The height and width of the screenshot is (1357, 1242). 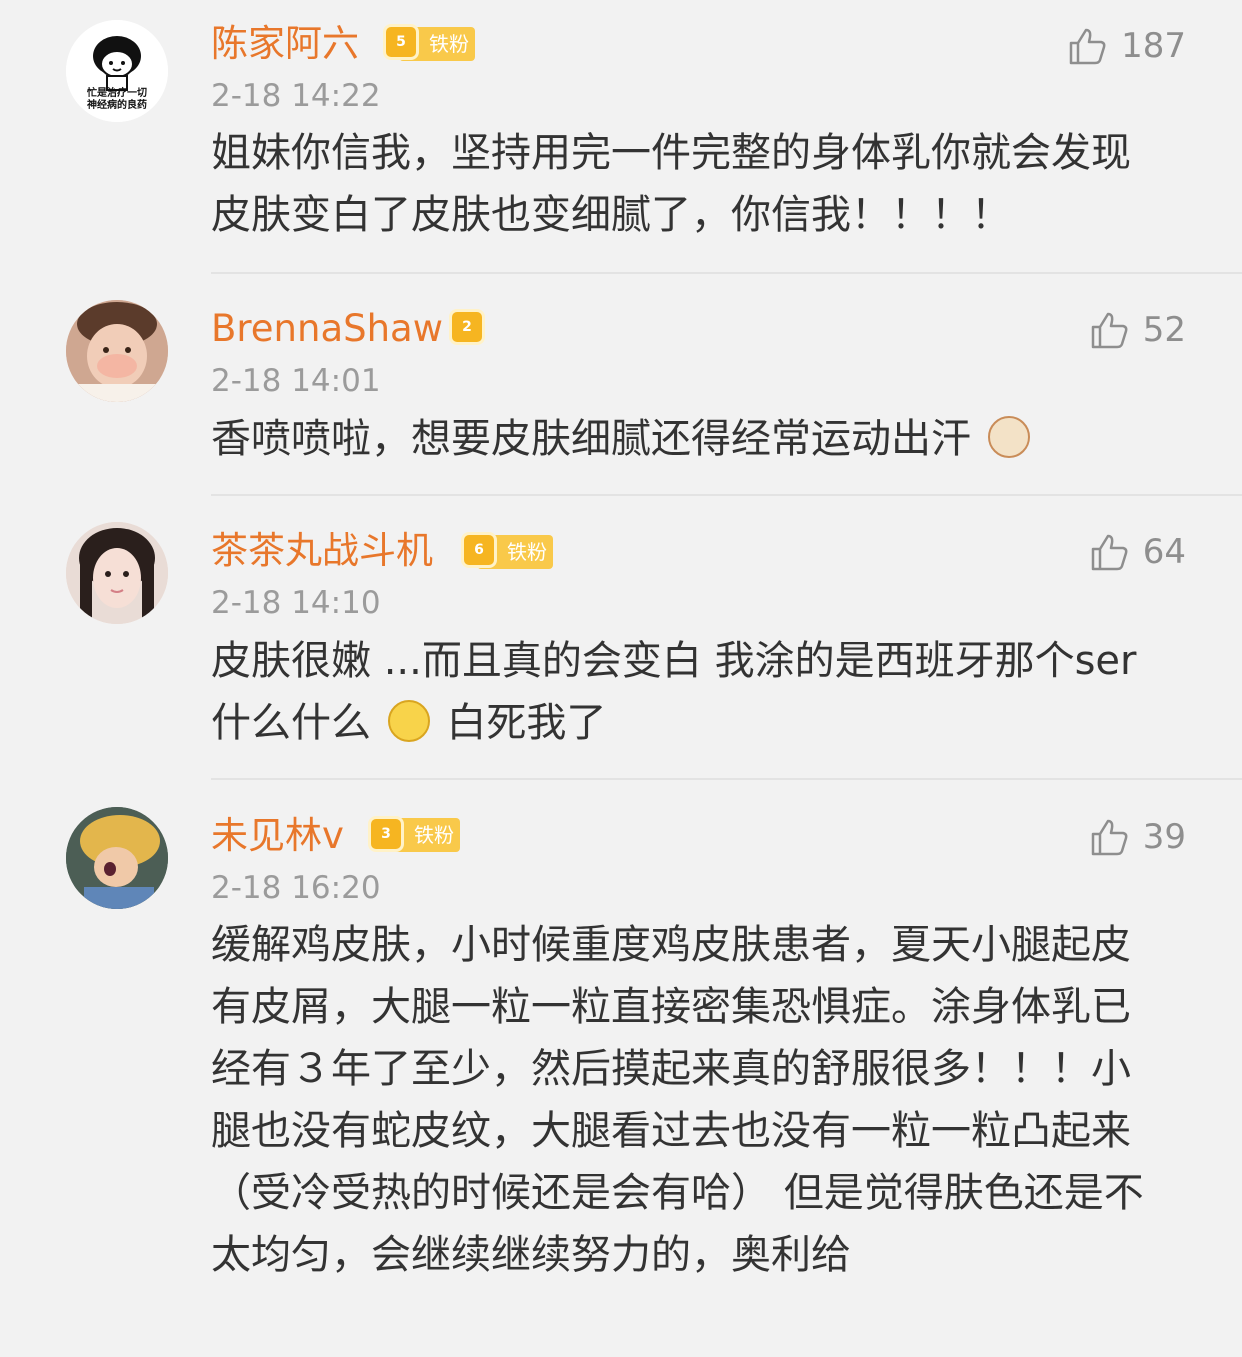 What do you see at coordinates (117, 105) in the screenshot?
I see `avatar-caption: 神经病的良药` at bounding box center [117, 105].